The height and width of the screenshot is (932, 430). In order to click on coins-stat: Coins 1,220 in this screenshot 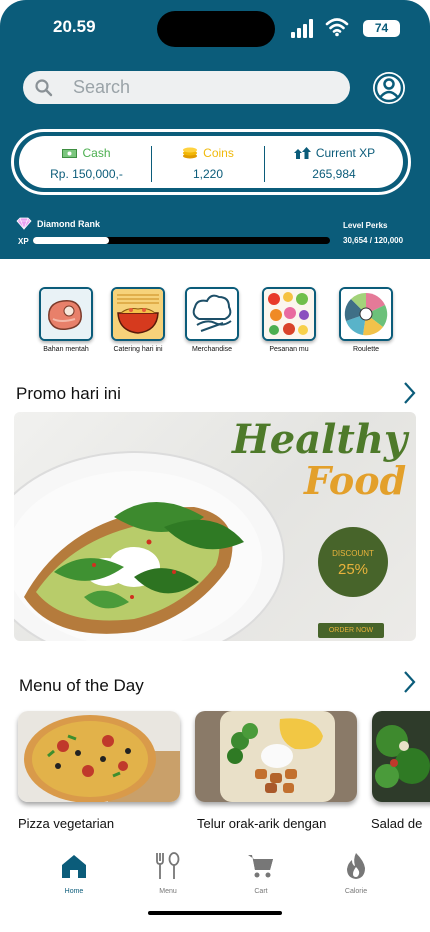, I will do `click(208, 162)`.